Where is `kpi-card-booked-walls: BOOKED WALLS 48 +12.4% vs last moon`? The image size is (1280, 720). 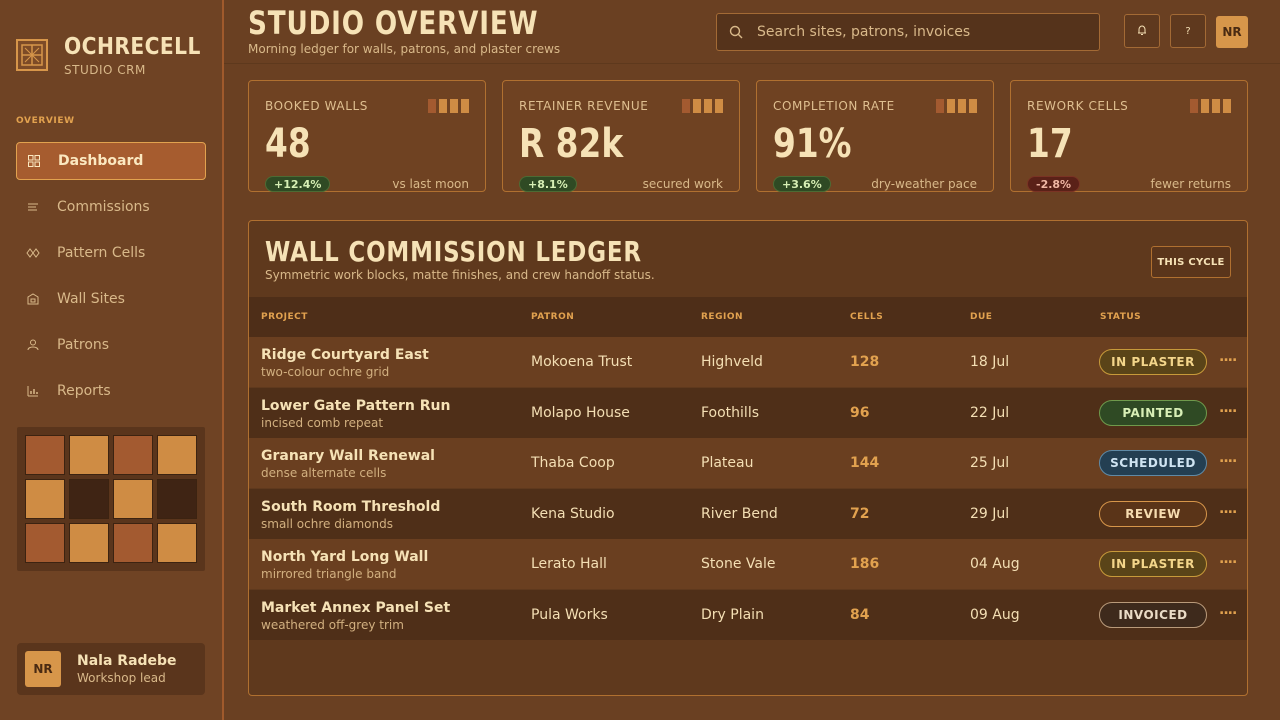 kpi-card-booked-walls: BOOKED WALLS 48 +12.4% vs last moon is located at coordinates (367, 136).